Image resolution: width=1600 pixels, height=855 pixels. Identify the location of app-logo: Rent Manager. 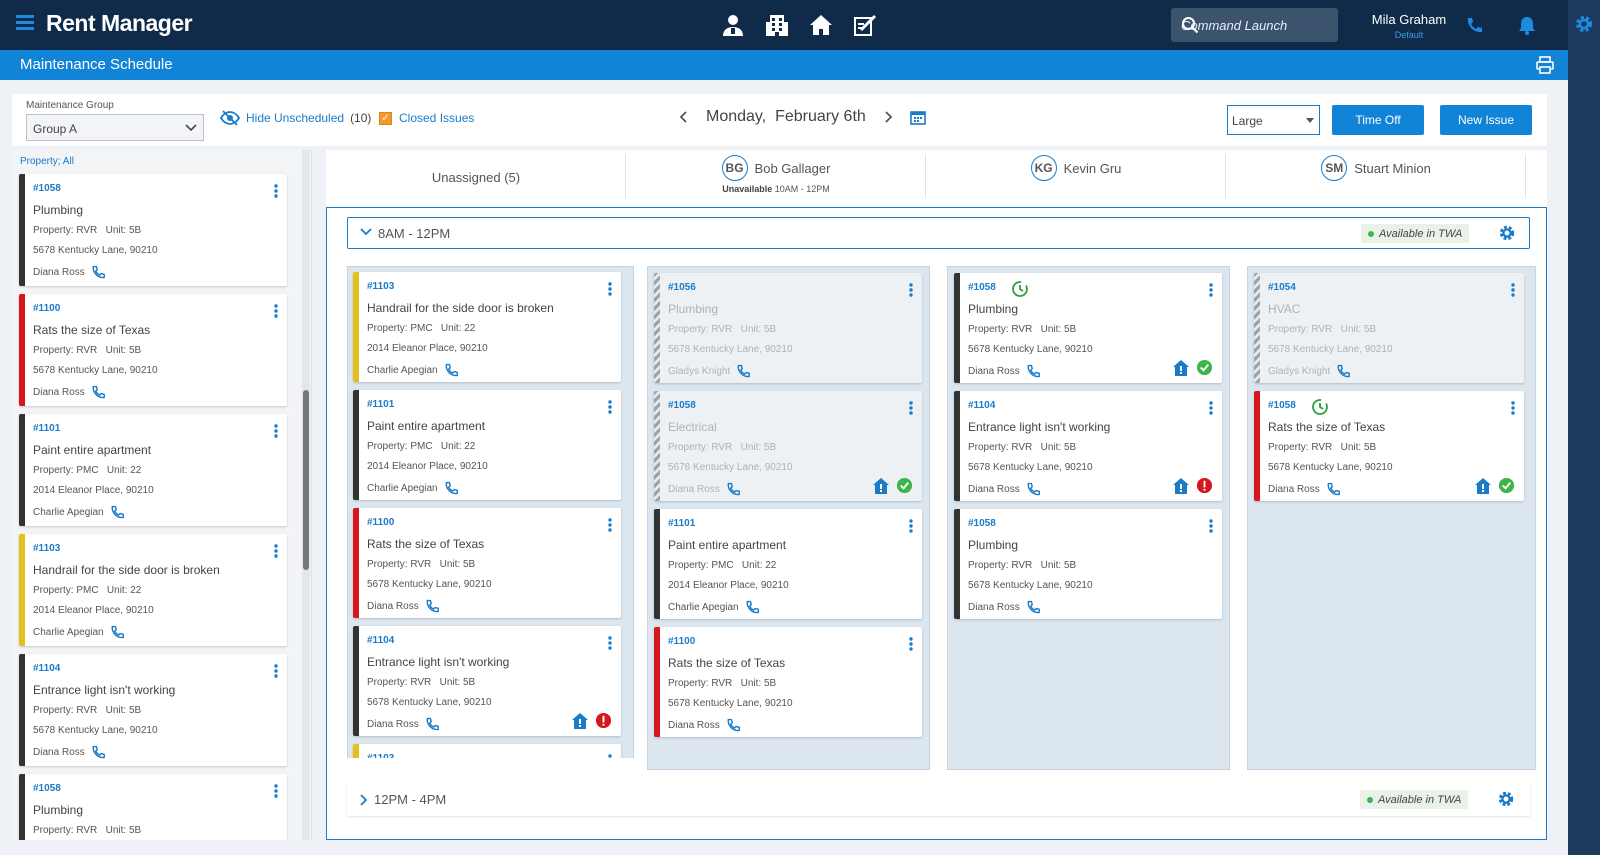
(119, 23).